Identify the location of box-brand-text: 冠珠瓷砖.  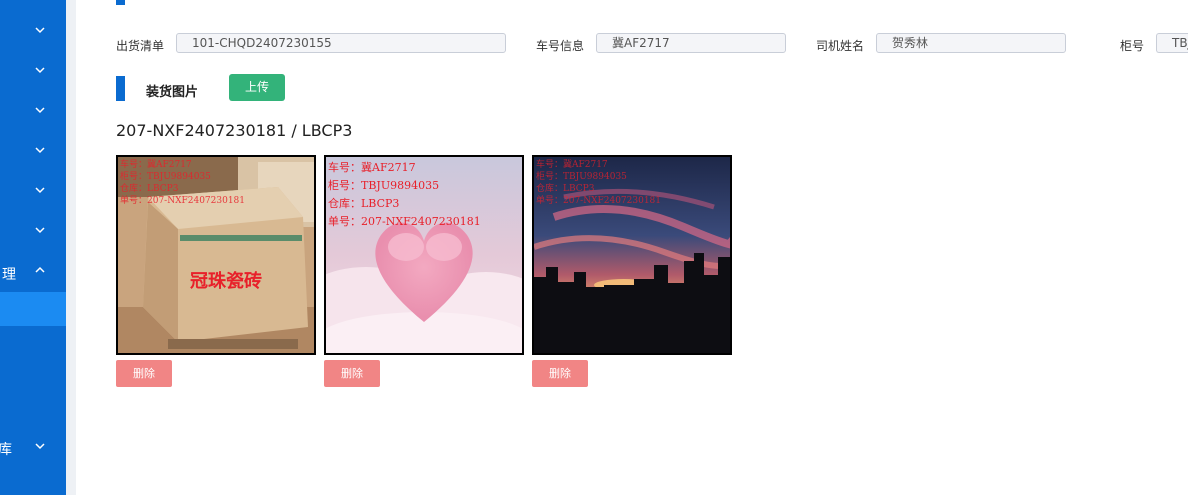
(226, 281).